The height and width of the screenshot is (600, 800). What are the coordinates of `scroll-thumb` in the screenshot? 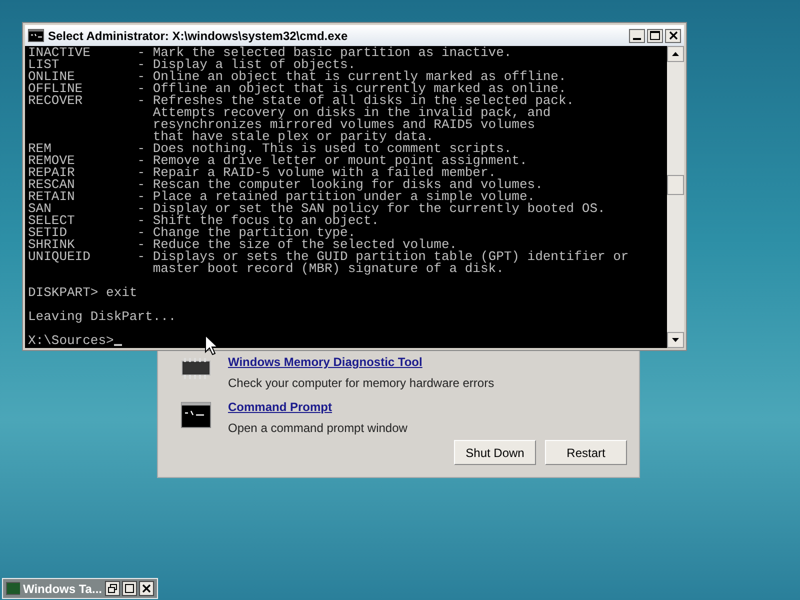 It's located at (675, 185).